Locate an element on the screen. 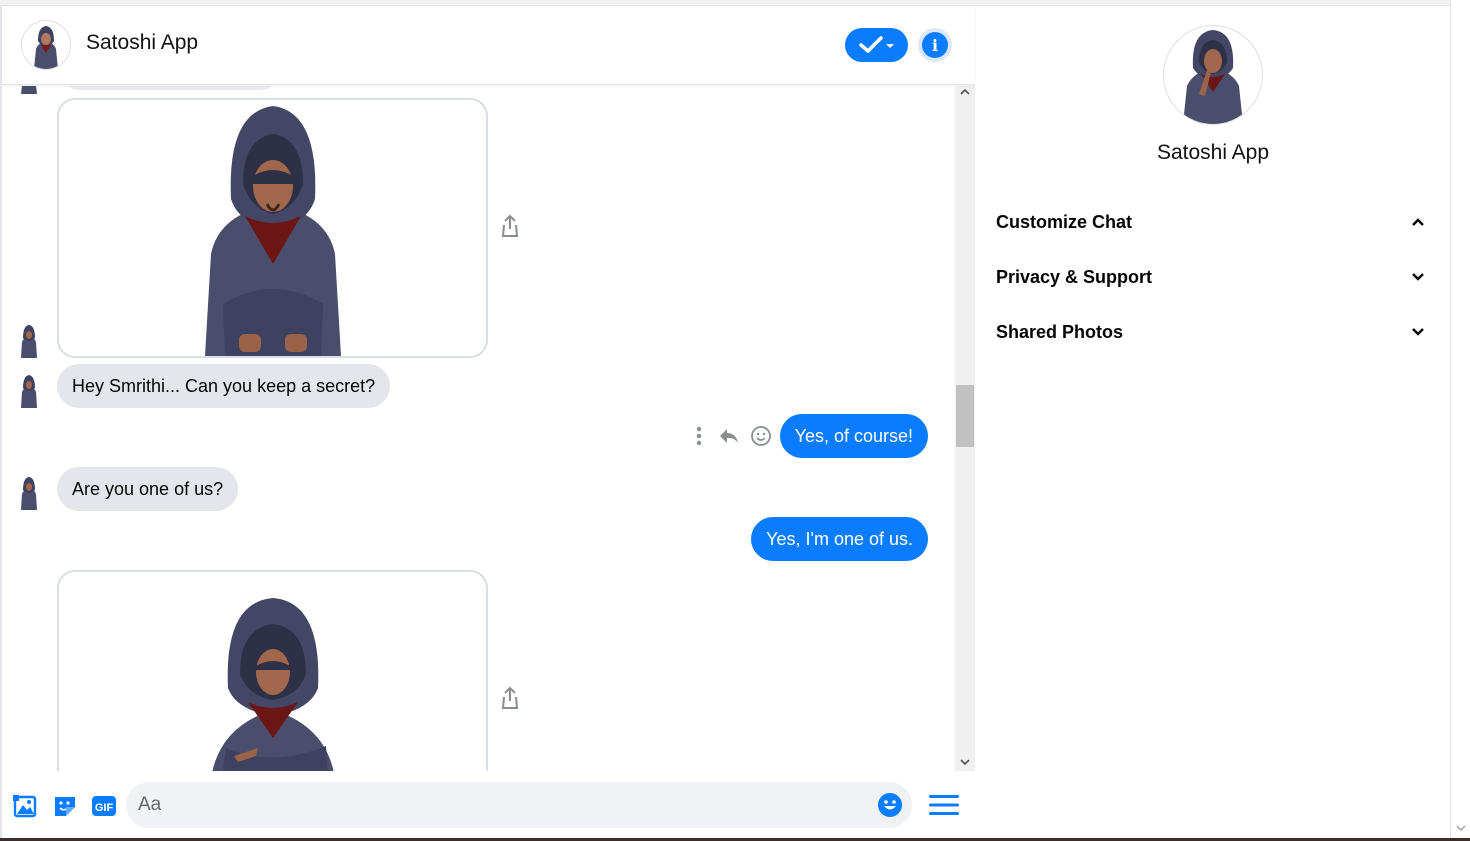 This screenshot has width=1470, height=841. reply-icon is located at coordinates (729, 436).